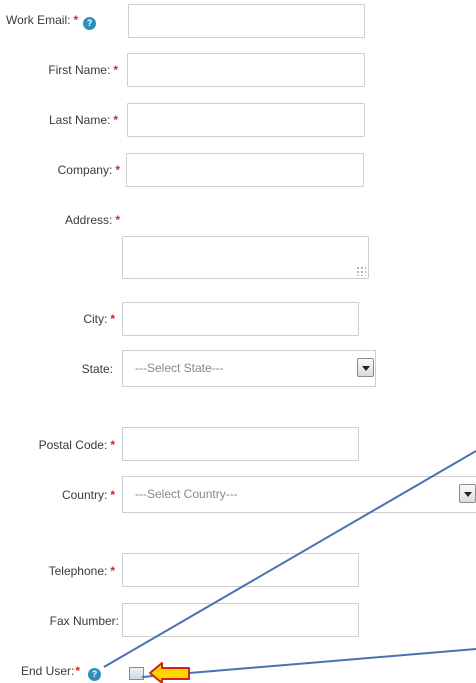 The image size is (476, 683). I want to click on work-email-label: Work Email: *?, so click(51, 21).